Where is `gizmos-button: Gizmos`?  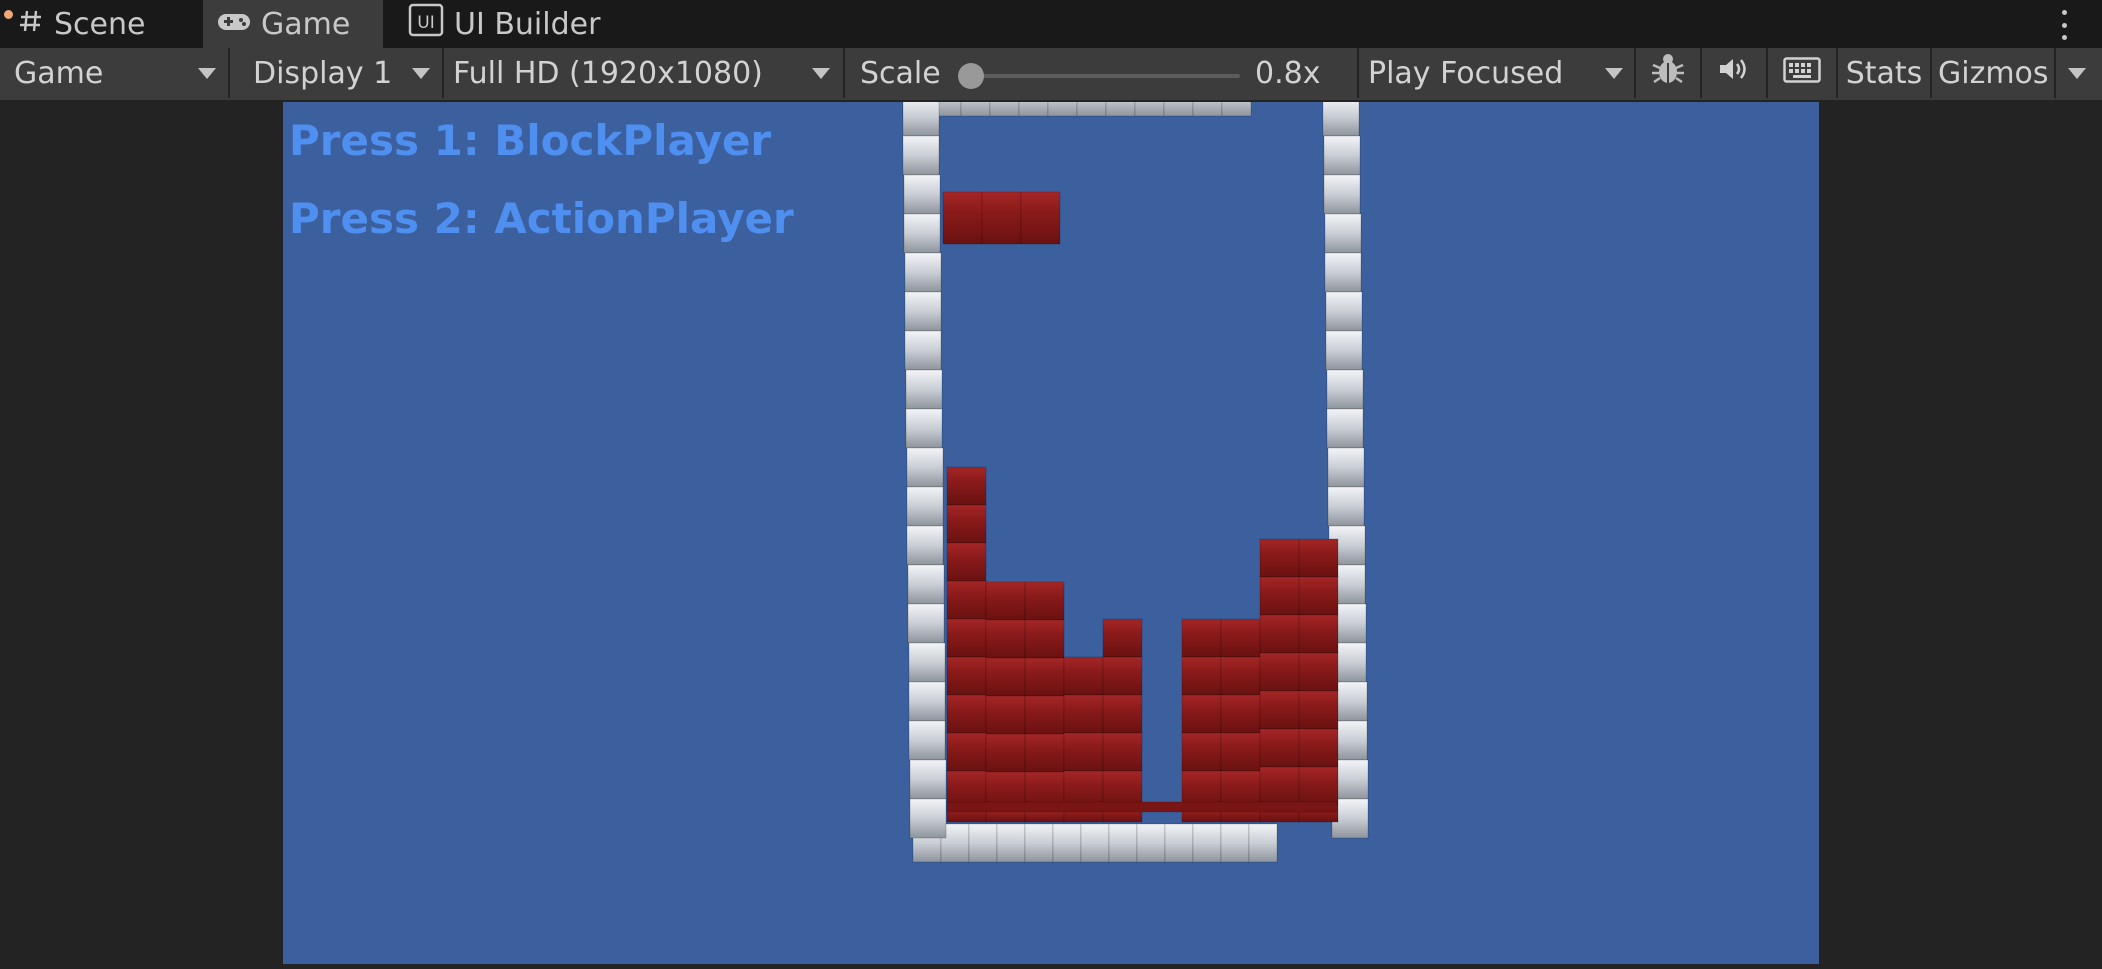
gizmos-button: Gizmos is located at coordinates (1996, 73).